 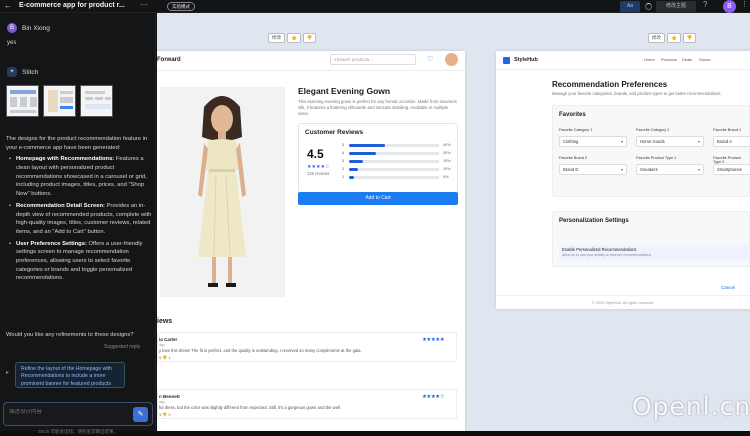 What do you see at coordinates (334, 132) in the screenshot?
I see `reviews-card-title: Customer Reviews` at bounding box center [334, 132].